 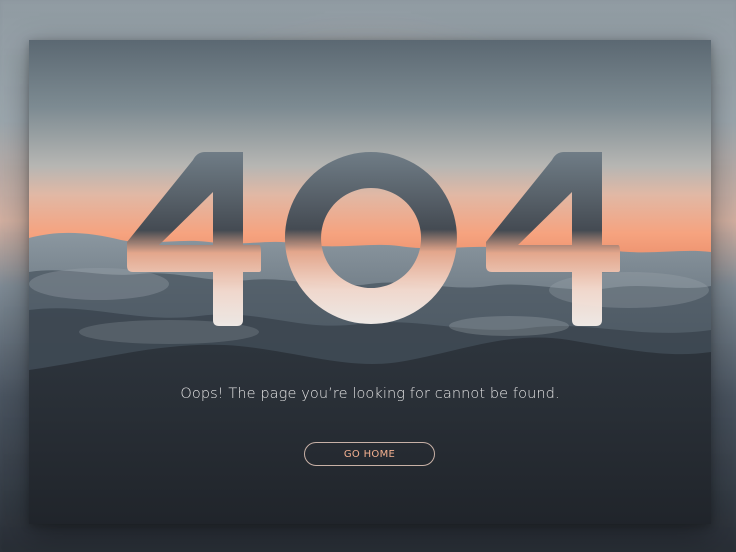 What do you see at coordinates (369, 454) in the screenshot?
I see `go-home-button: GO HOME` at bounding box center [369, 454].